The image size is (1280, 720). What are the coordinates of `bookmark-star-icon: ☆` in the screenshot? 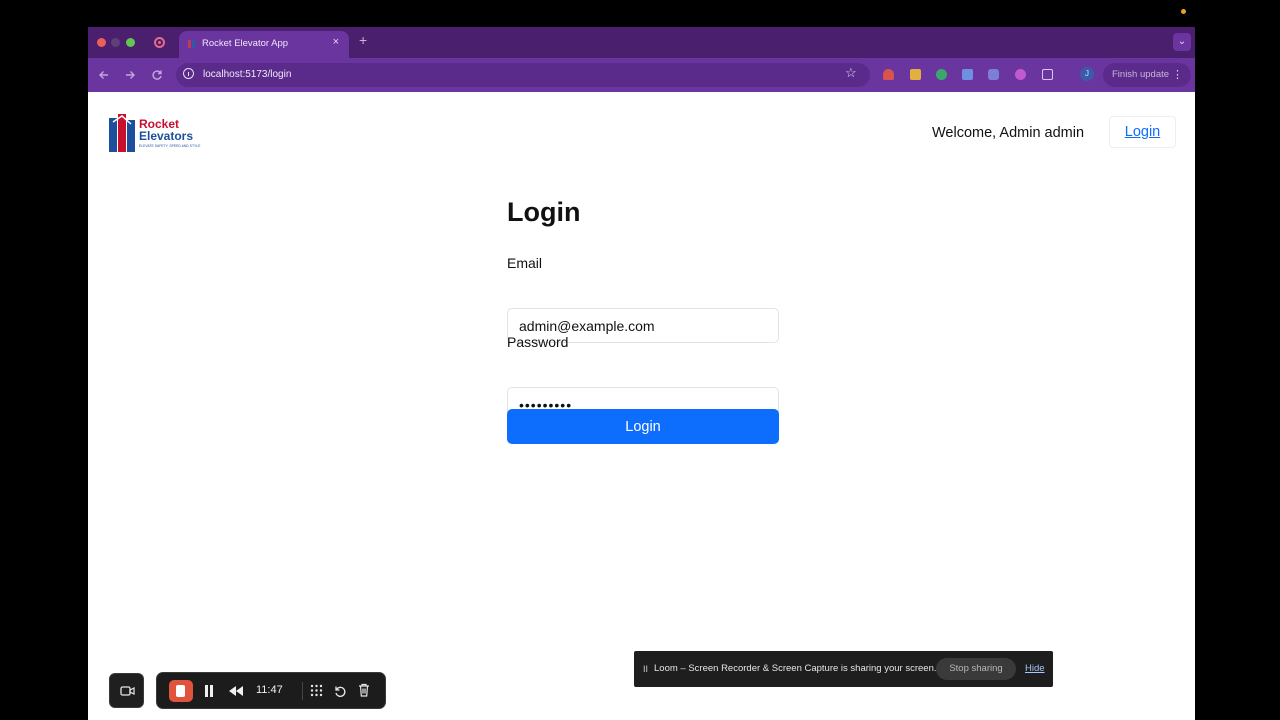 It's located at (851, 73).